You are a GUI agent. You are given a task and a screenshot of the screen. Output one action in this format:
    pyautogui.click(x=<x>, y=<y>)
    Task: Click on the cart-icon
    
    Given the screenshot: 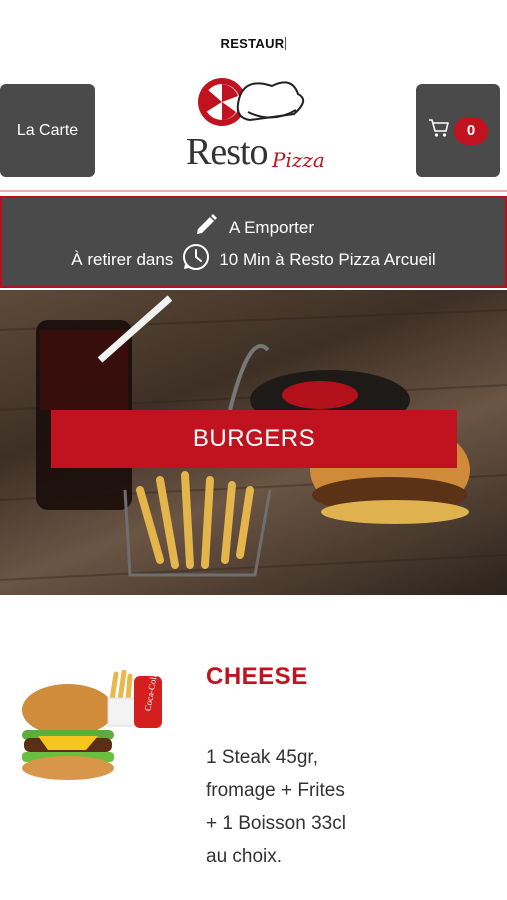 What is the action you would take?
    pyautogui.click(x=439, y=130)
    